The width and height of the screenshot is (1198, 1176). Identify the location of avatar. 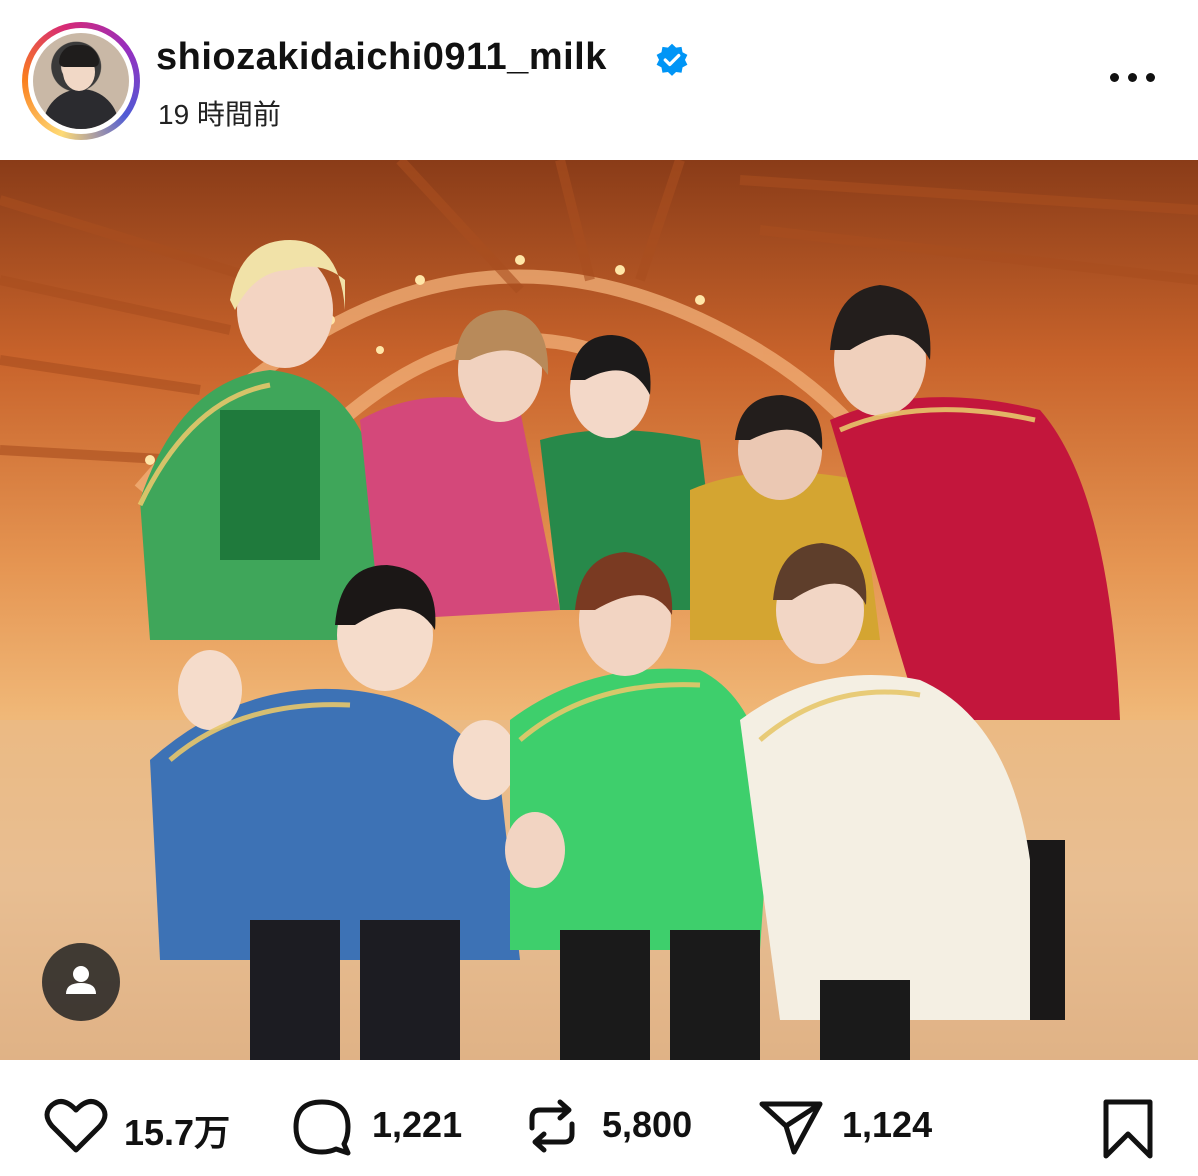
(81, 81).